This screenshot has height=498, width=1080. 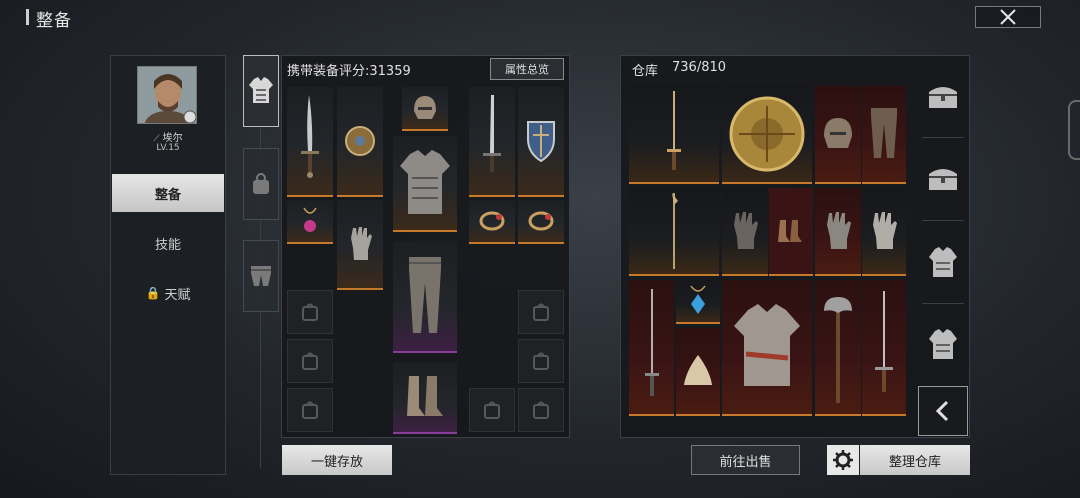 I want to click on chevron-left-icon, so click(x=942, y=411).